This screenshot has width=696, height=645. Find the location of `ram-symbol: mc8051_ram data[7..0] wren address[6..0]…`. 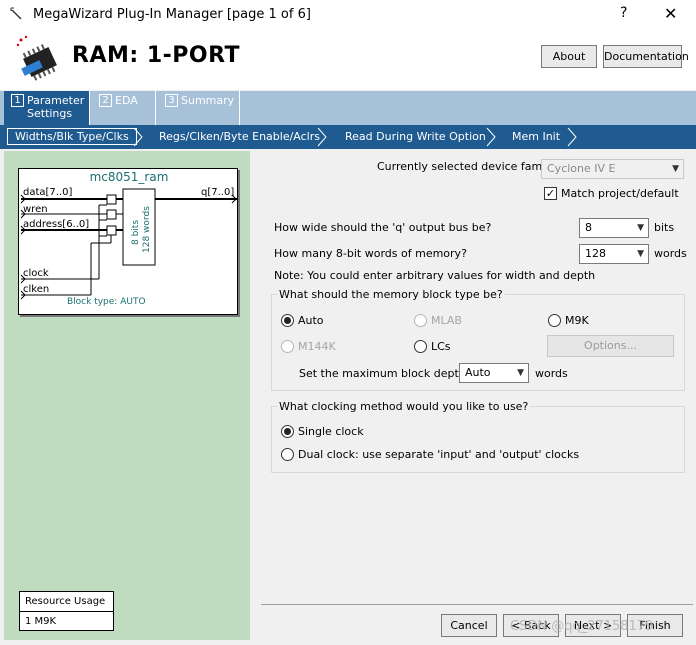

ram-symbol: mc8051_ram data[7..0] wren address[6..0]… is located at coordinates (128, 241).